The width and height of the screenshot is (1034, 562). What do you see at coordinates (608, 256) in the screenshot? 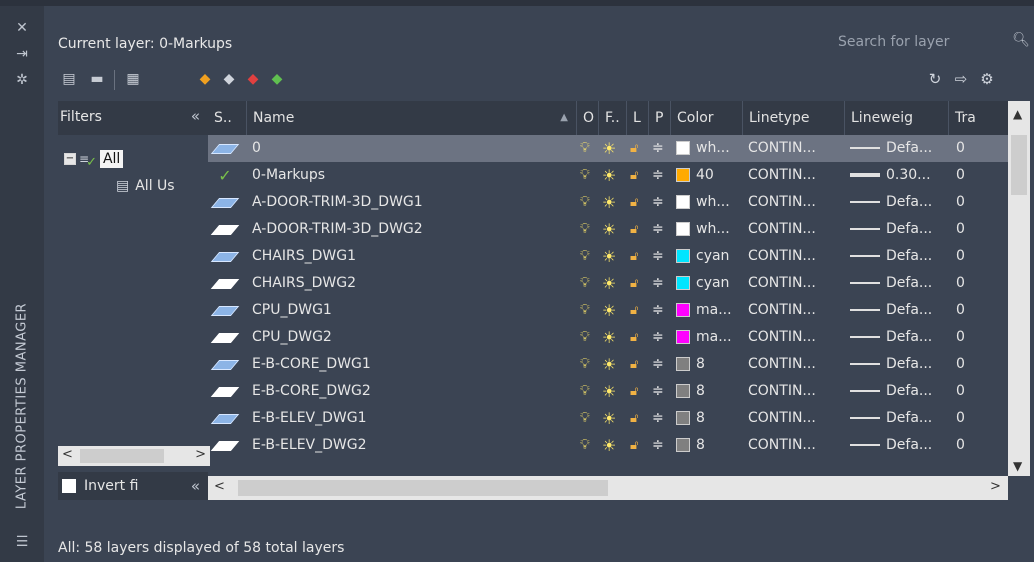
I see `layer-row: CHAIRS_DWG1 💡︎ ☀ 🔓︎ ≑ cyan CONTIN... Defa... 0` at bounding box center [608, 256].